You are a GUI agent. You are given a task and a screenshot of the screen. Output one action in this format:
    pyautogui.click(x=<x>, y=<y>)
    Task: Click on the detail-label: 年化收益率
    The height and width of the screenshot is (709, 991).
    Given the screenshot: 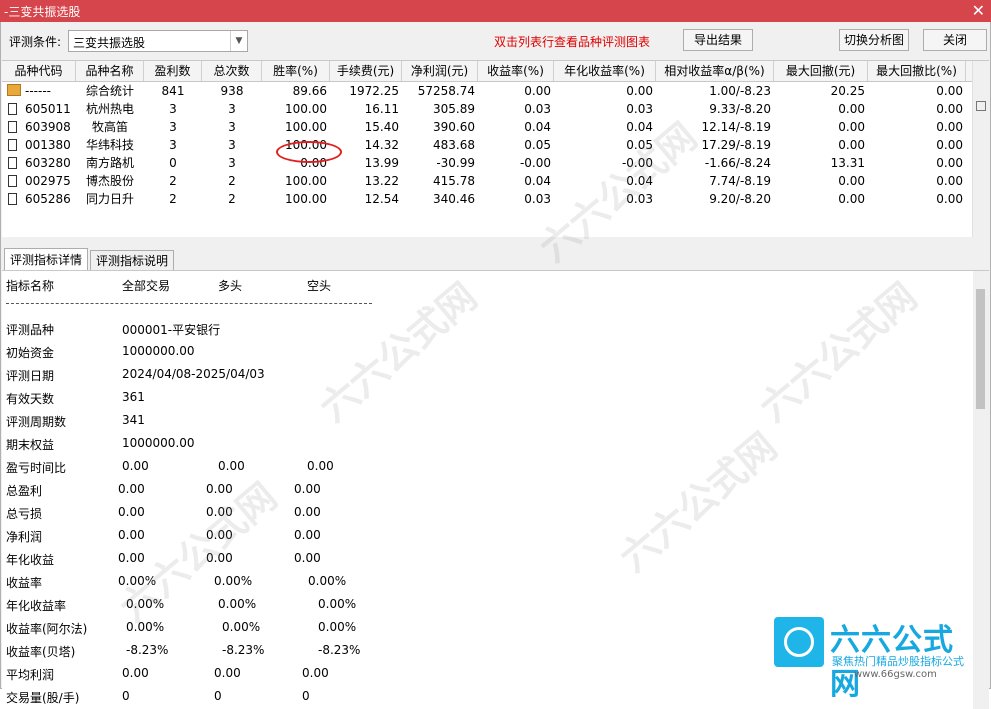 What is the action you would take?
    pyautogui.click(x=36, y=606)
    